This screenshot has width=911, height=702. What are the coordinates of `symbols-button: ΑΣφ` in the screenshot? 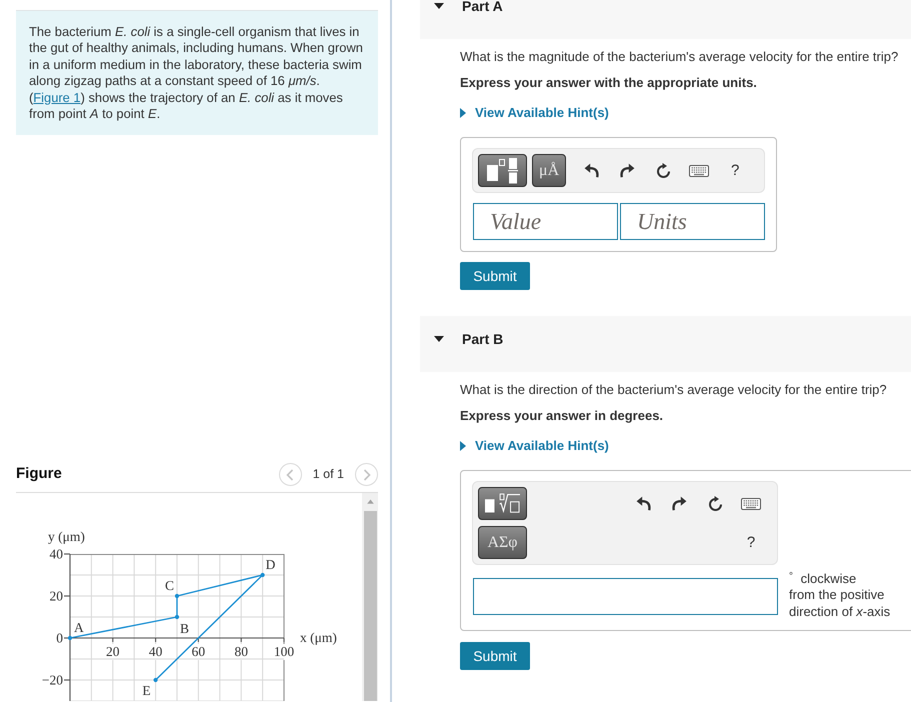 It's located at (502, 542).